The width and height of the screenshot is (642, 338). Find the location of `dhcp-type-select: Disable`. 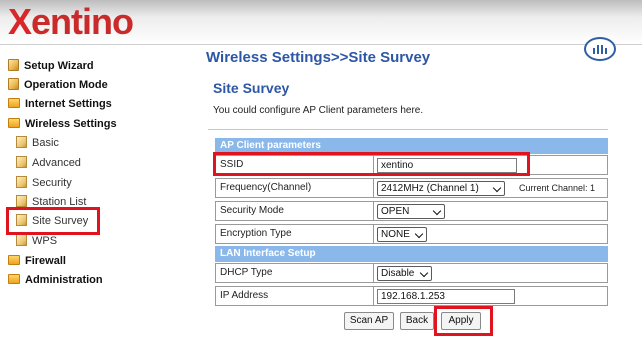

dhcp-type-select: Disable is located at coordinates (404, 273).